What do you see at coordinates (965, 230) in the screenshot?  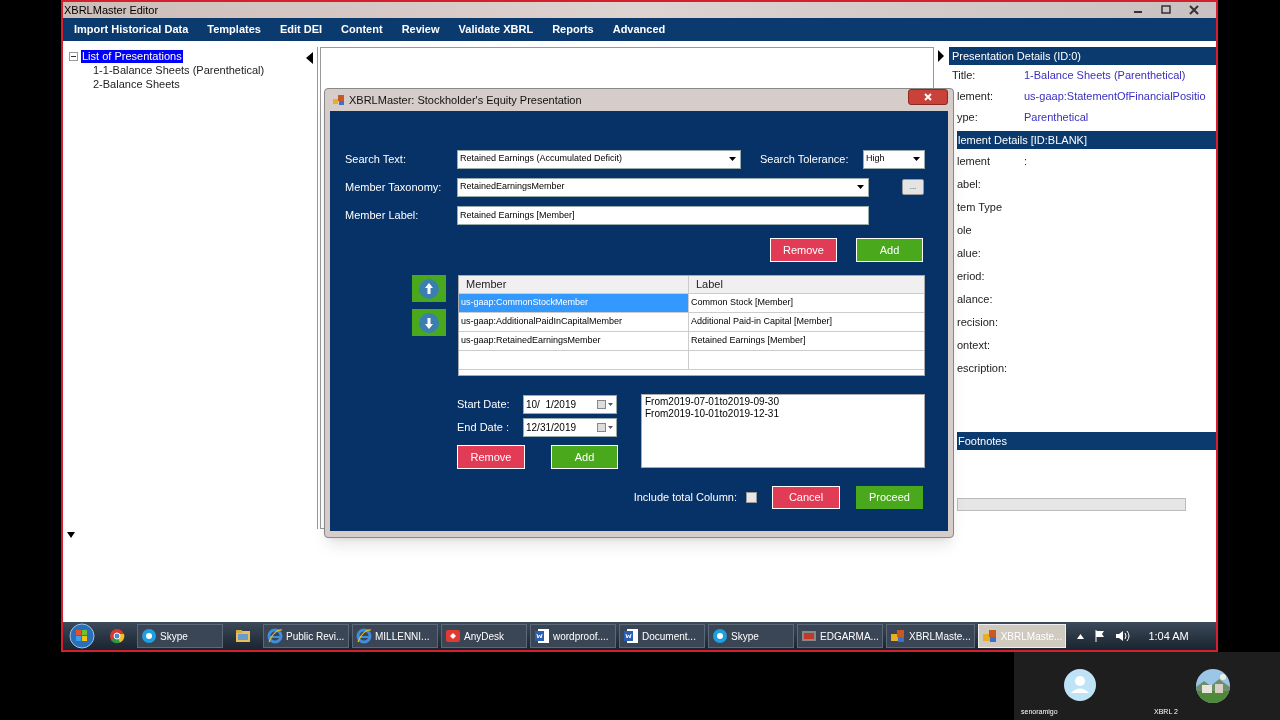 I see `field-label: ole` at bounding box center [965, 230].